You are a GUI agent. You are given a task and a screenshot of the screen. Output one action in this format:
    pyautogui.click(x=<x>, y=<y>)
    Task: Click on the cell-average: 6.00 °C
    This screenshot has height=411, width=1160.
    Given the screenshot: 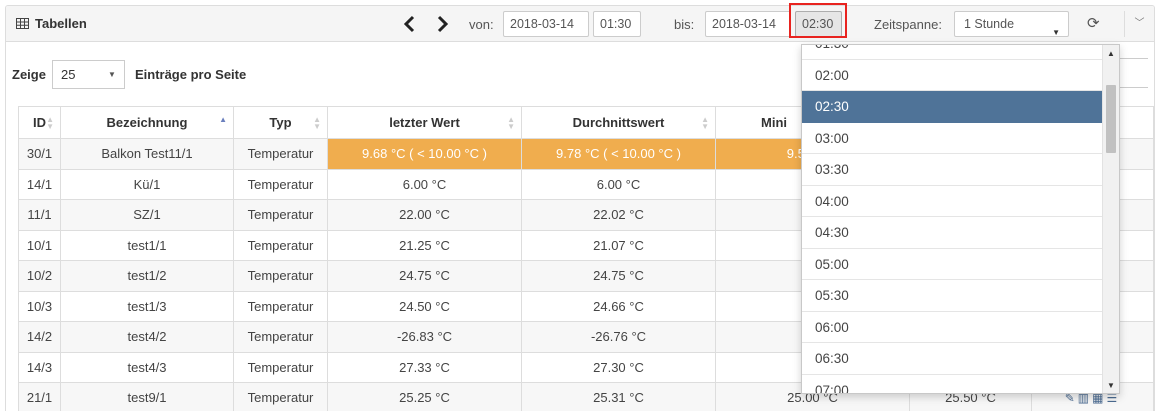 What is the action you would take?
    pyautogui.click(x=618, y=184)
    